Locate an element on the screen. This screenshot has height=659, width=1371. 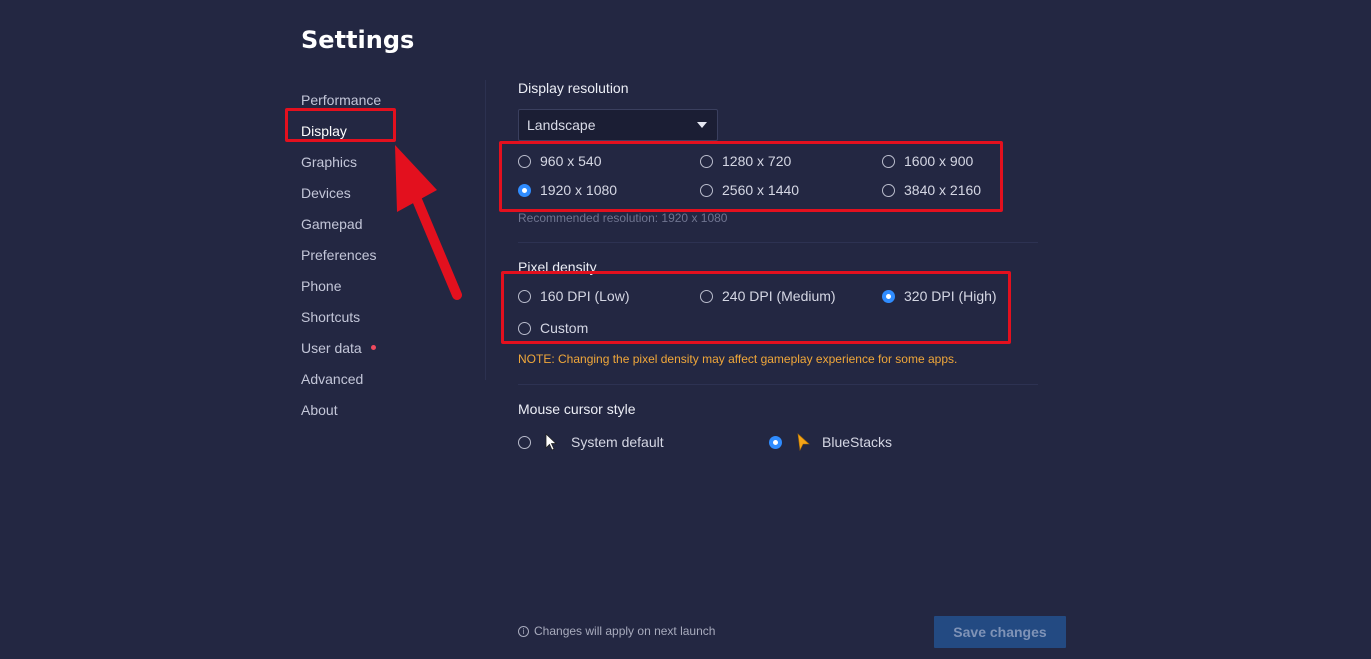
save-changes-button: Save changes is located at coordinates (1000, 632).